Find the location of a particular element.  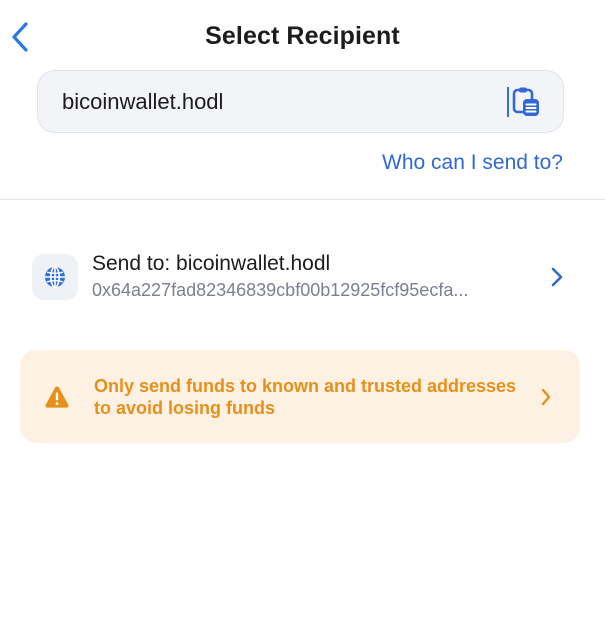

globe-icon is located at coordinates (55, 277).